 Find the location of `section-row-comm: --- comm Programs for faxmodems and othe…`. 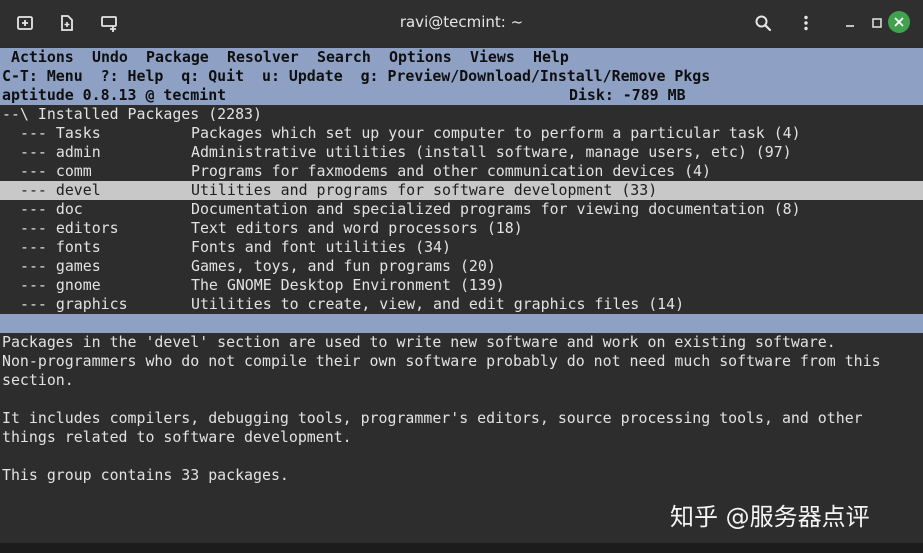

section-row-comm: --- comm Programs for faxmodems and othe… is located at coordinates (461, 171).